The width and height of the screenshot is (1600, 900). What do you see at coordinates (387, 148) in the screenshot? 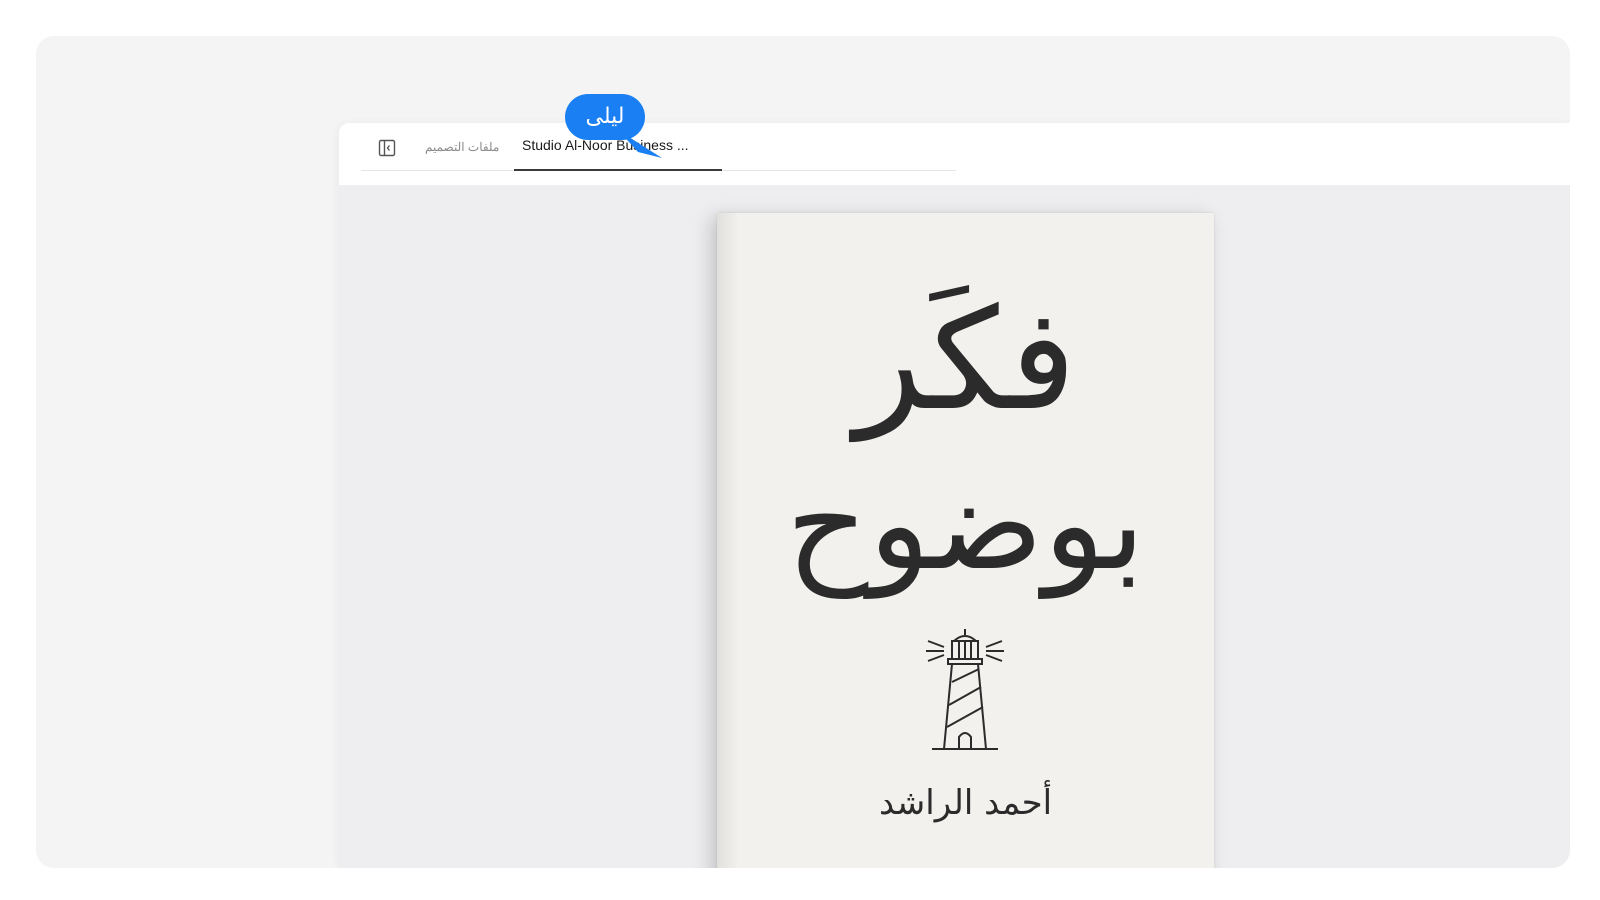
I see `sidebar-toggle-icon` at bounding box center [387, 148].